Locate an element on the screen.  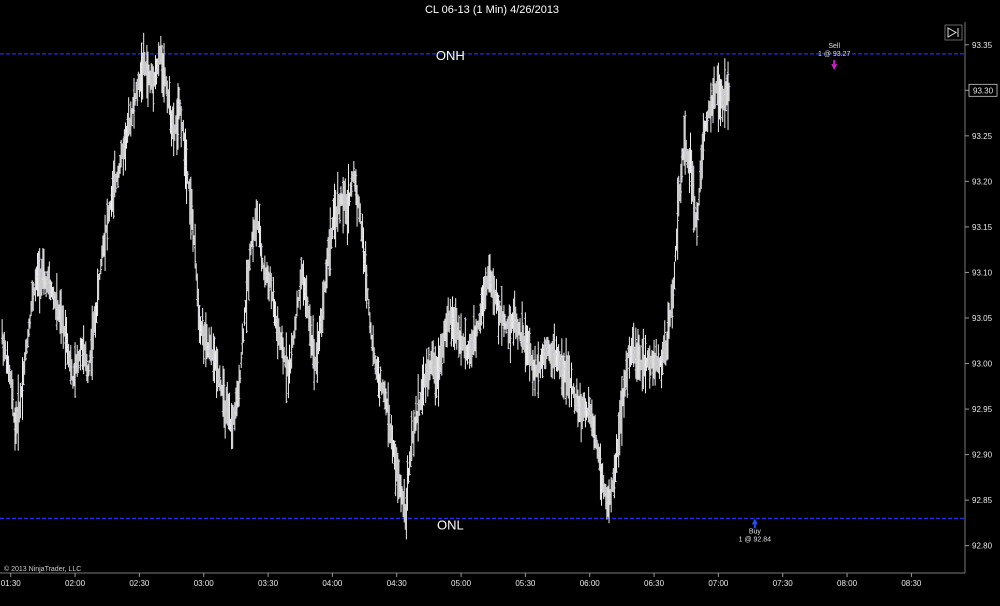
y-tick-label: 93.25 is located at coordinates (982, 136).